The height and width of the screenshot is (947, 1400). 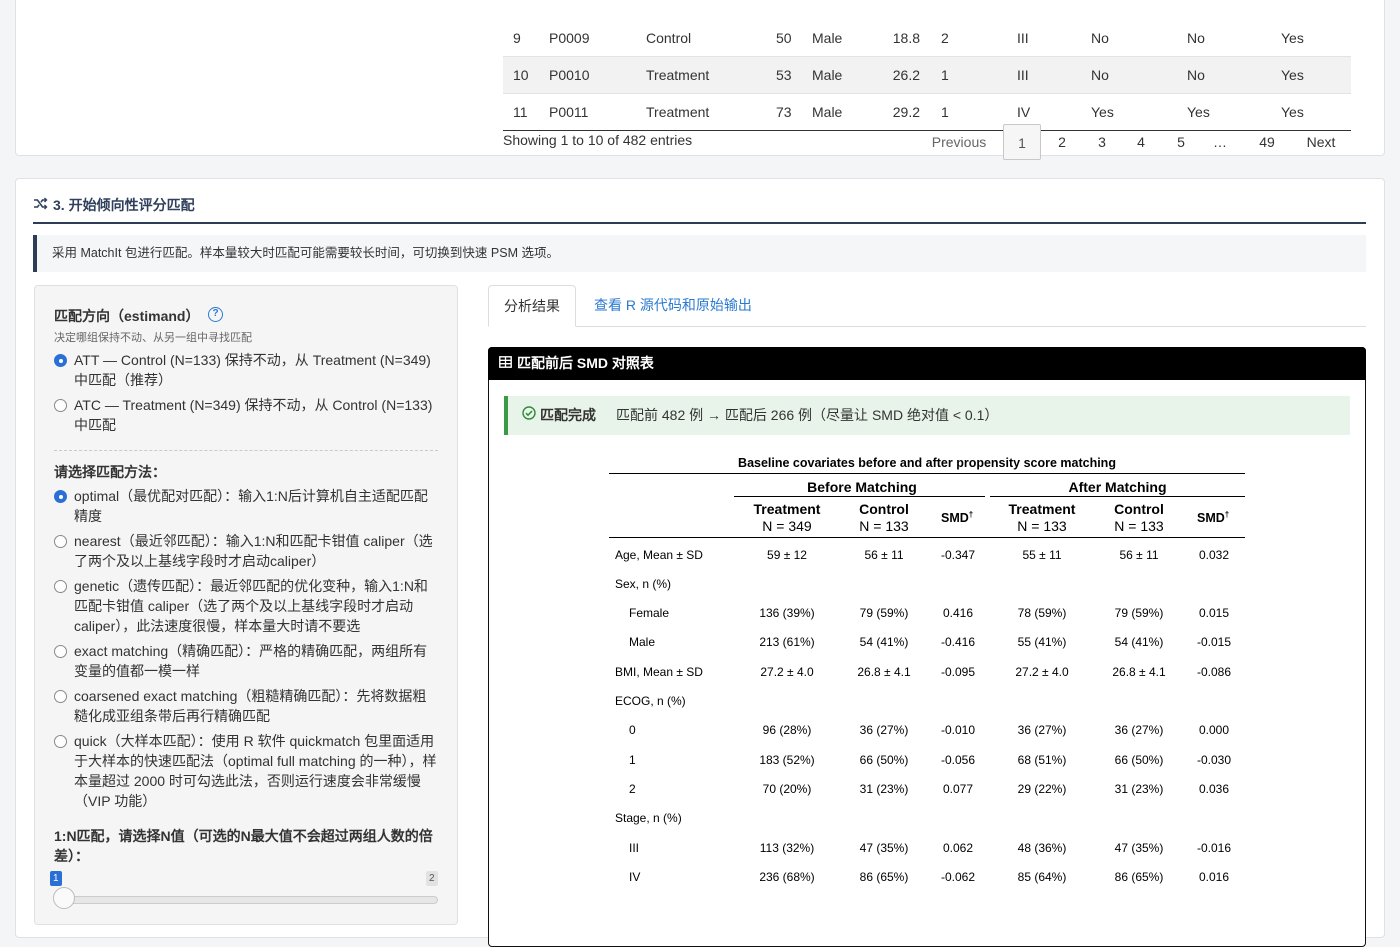 What do you see at coordinates (643, 584) in the screenshot?
I see `row-label: Sex, n (%)` at bounding box center [643, 584].